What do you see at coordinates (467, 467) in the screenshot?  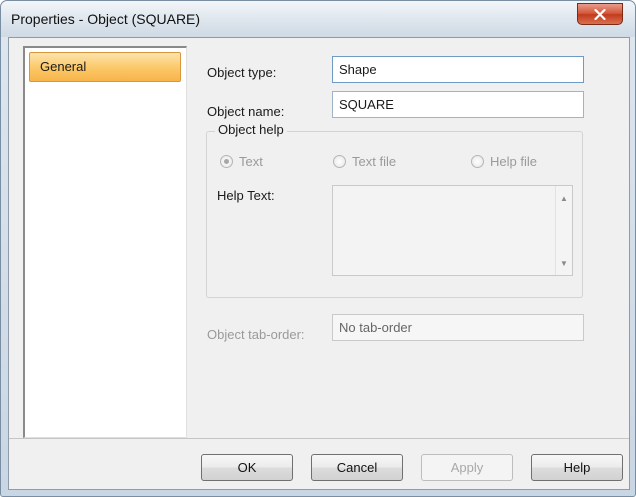 I see `apply-button: Apply` at bounding box center [467, 467].